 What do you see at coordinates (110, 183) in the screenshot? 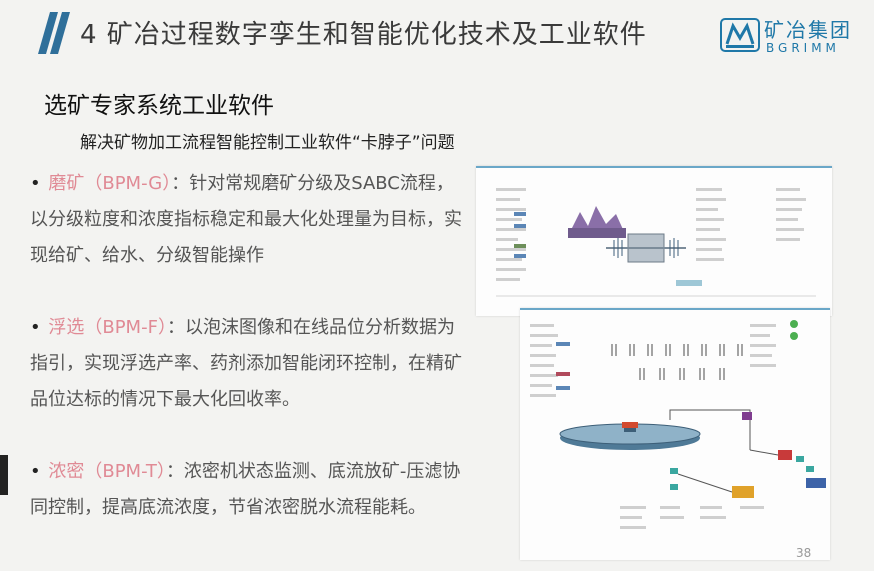
I see `bullet-keyword: 磨矿（BPM-G）` at bounding box center [110, 183].